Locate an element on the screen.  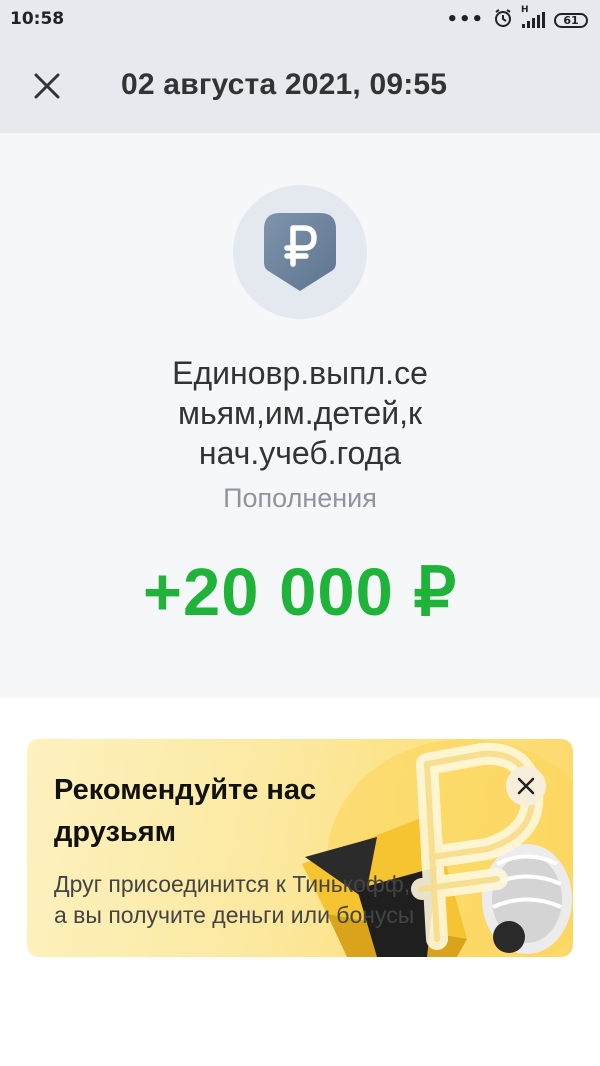
promo-title: Рекомендуйте нас друзьям is located at coordinates (224, 811).